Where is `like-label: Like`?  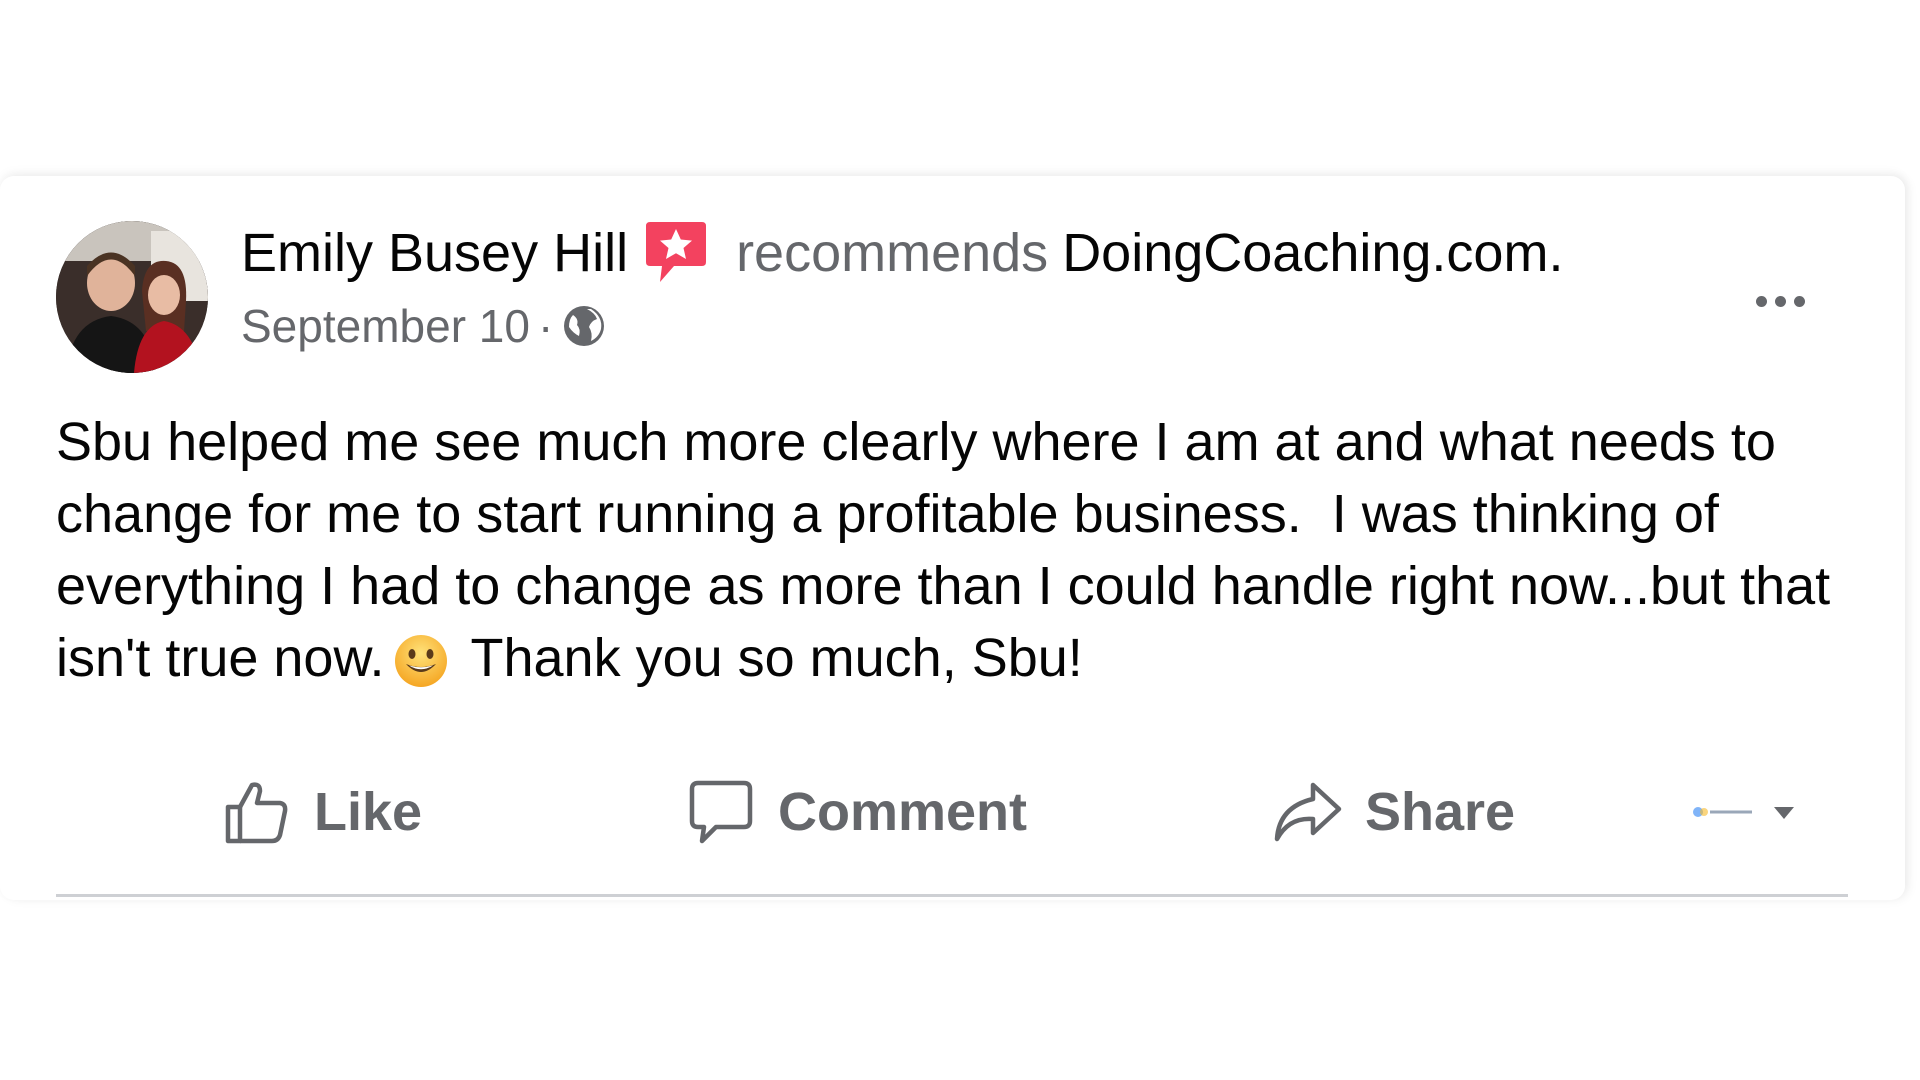 like-label: Like is located at coordinates (368, 812).